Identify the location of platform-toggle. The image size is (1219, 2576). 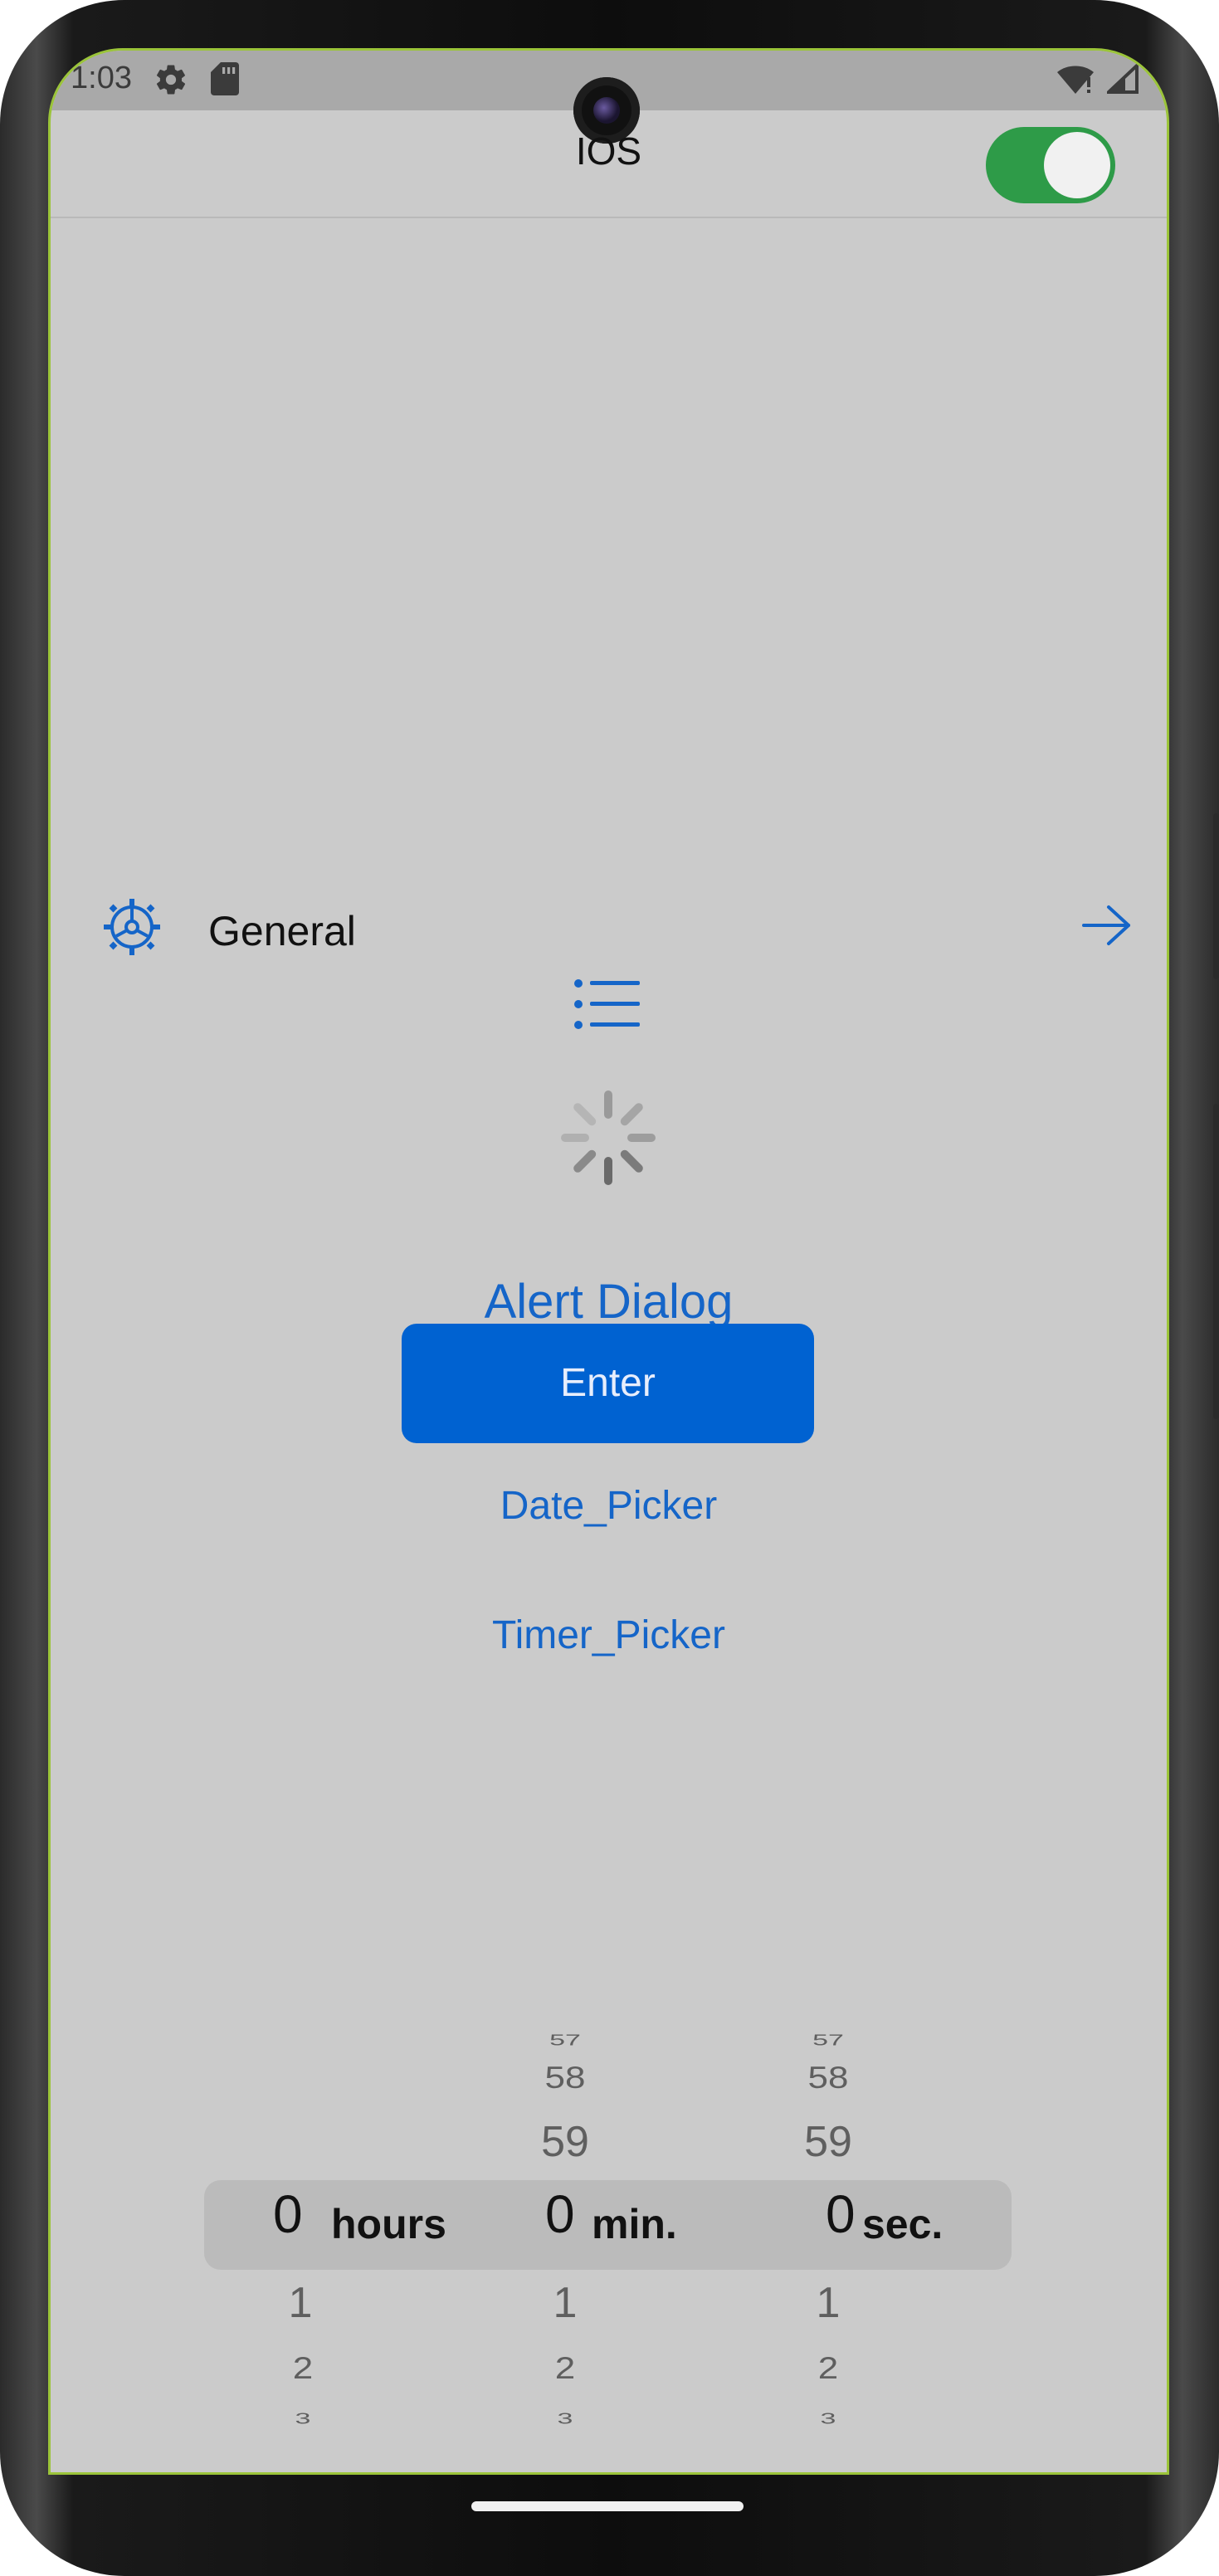
(1051, 165).